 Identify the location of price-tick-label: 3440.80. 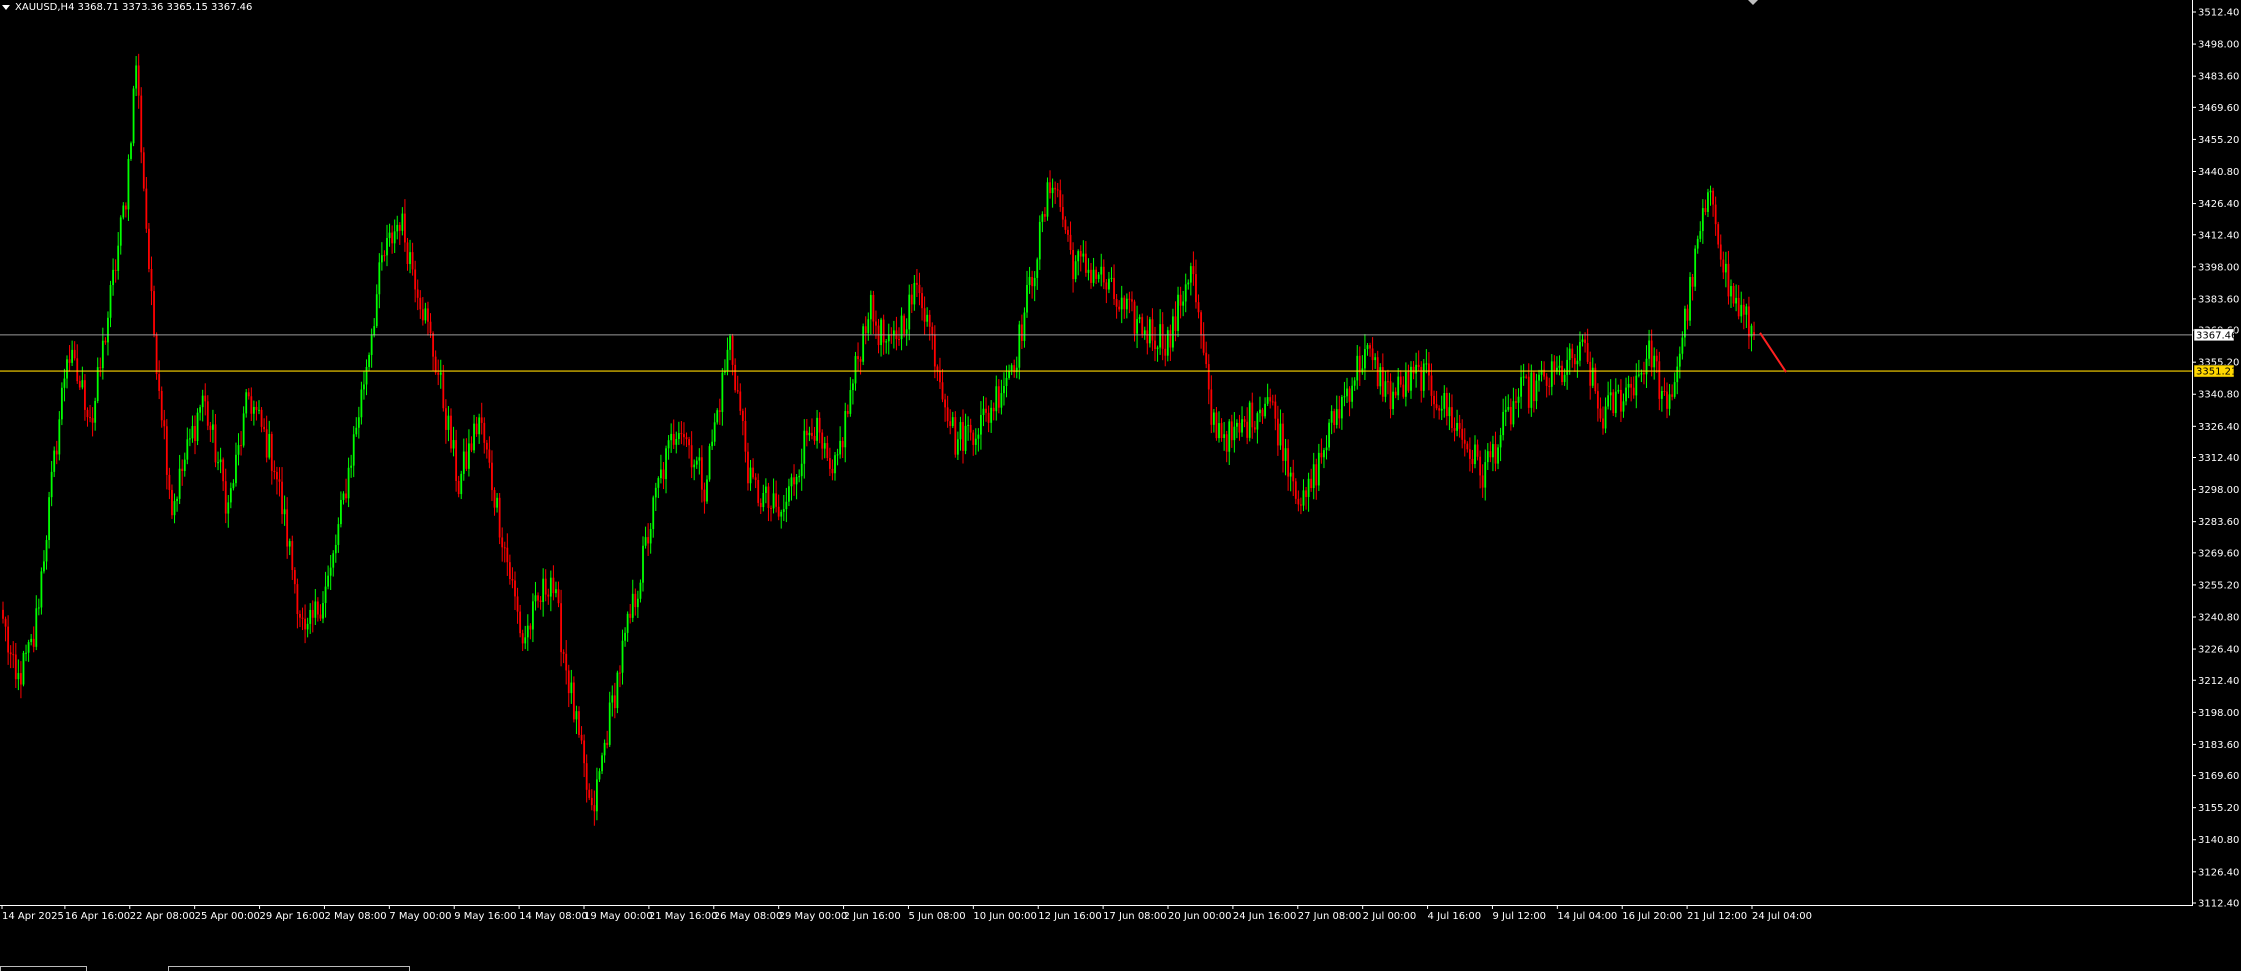
(2218, 172).